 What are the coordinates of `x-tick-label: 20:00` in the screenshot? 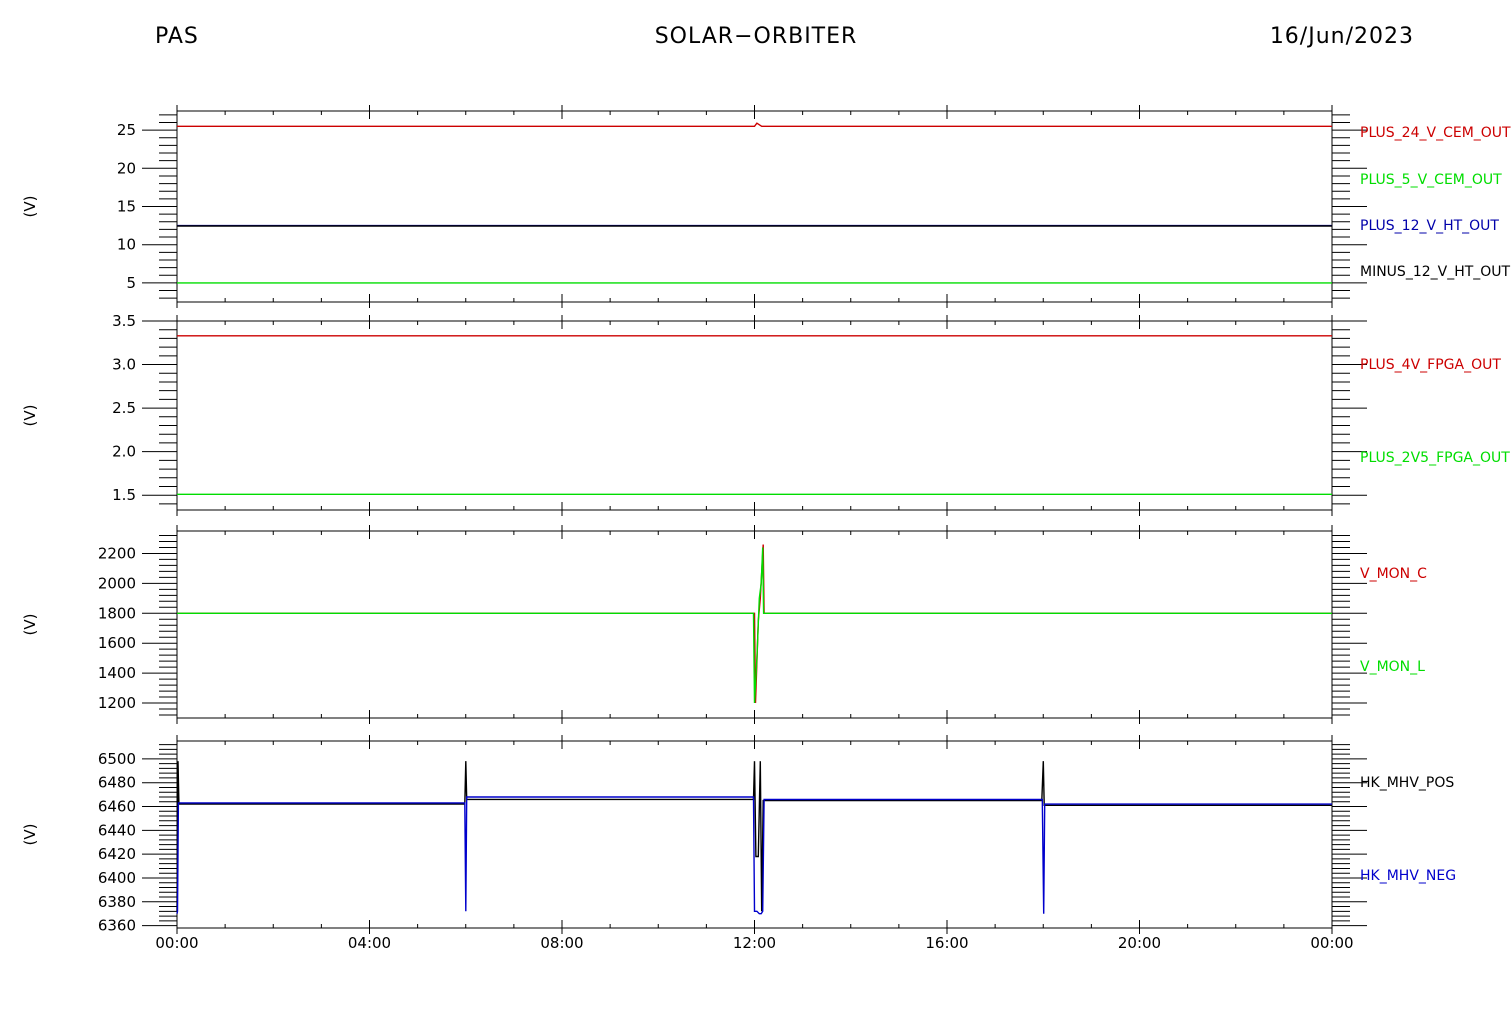 It's located at (1139, 943).